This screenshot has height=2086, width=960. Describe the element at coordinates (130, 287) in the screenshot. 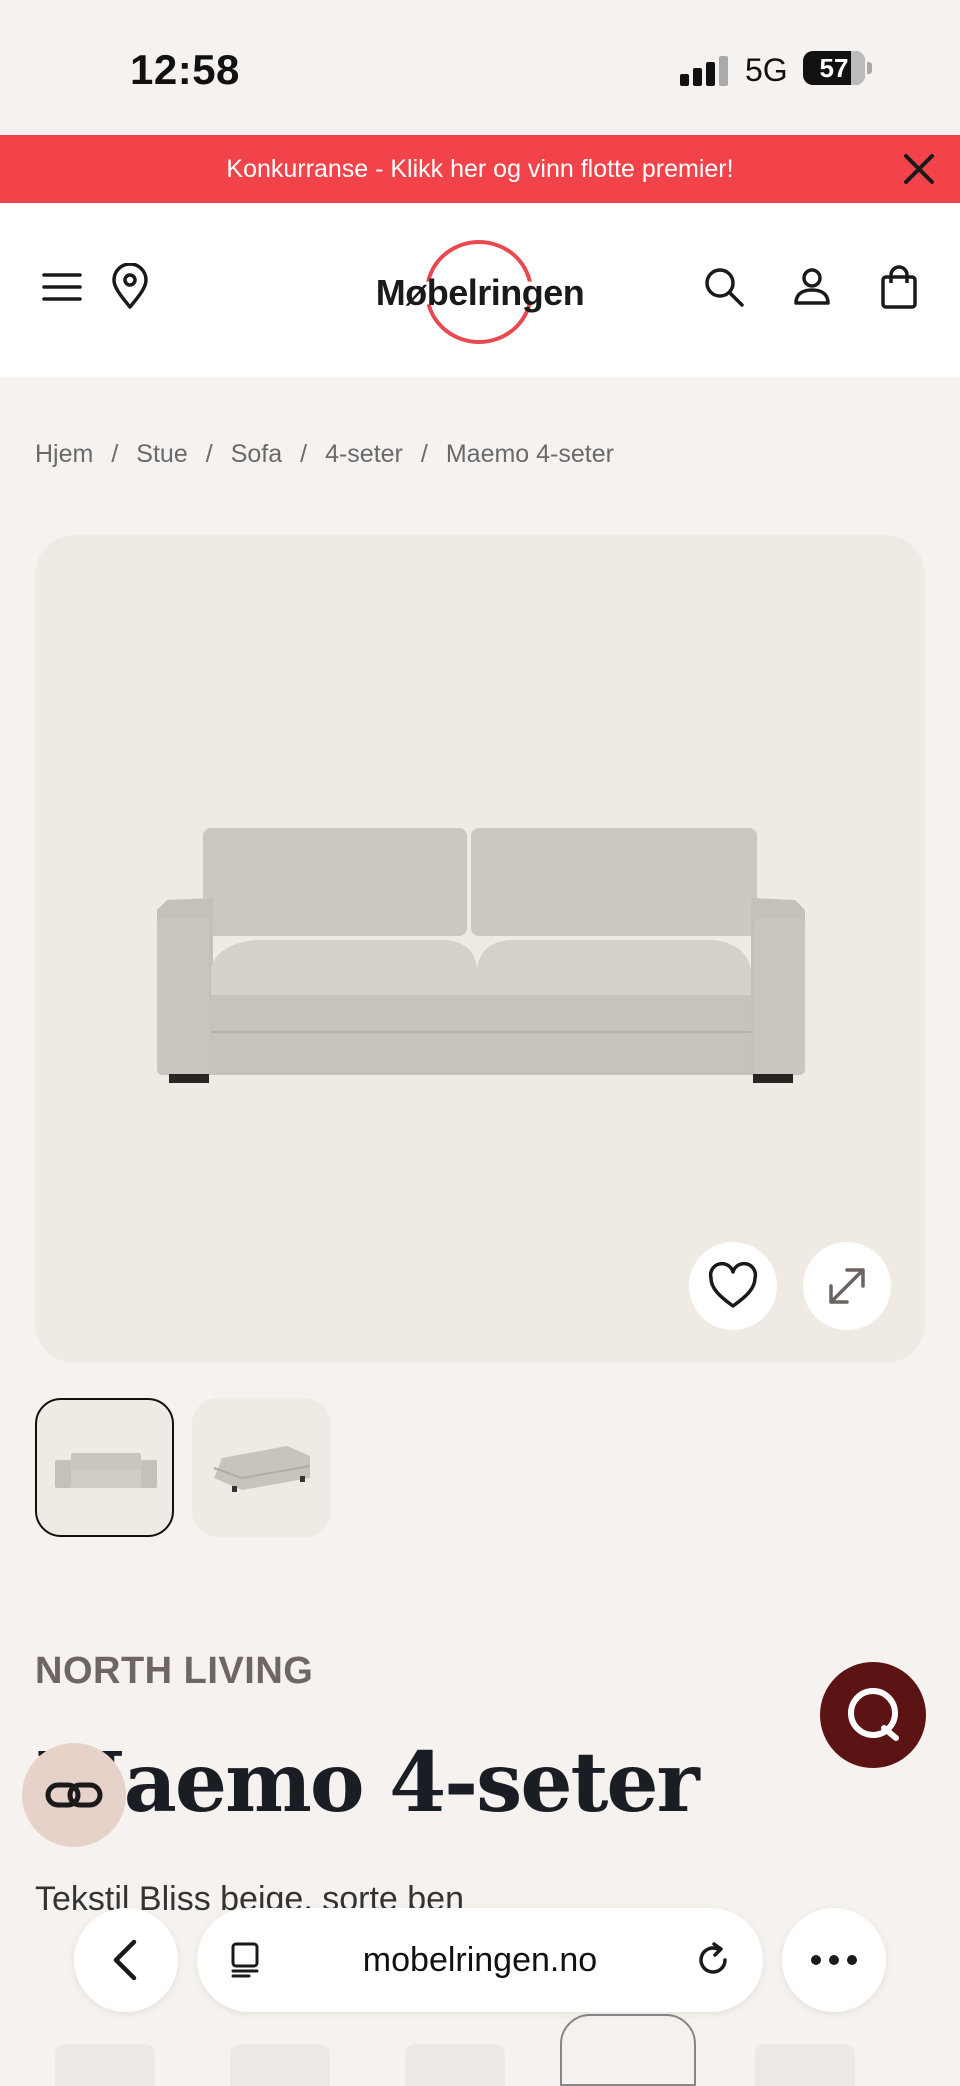

I see `location-pin-icon` at that location.